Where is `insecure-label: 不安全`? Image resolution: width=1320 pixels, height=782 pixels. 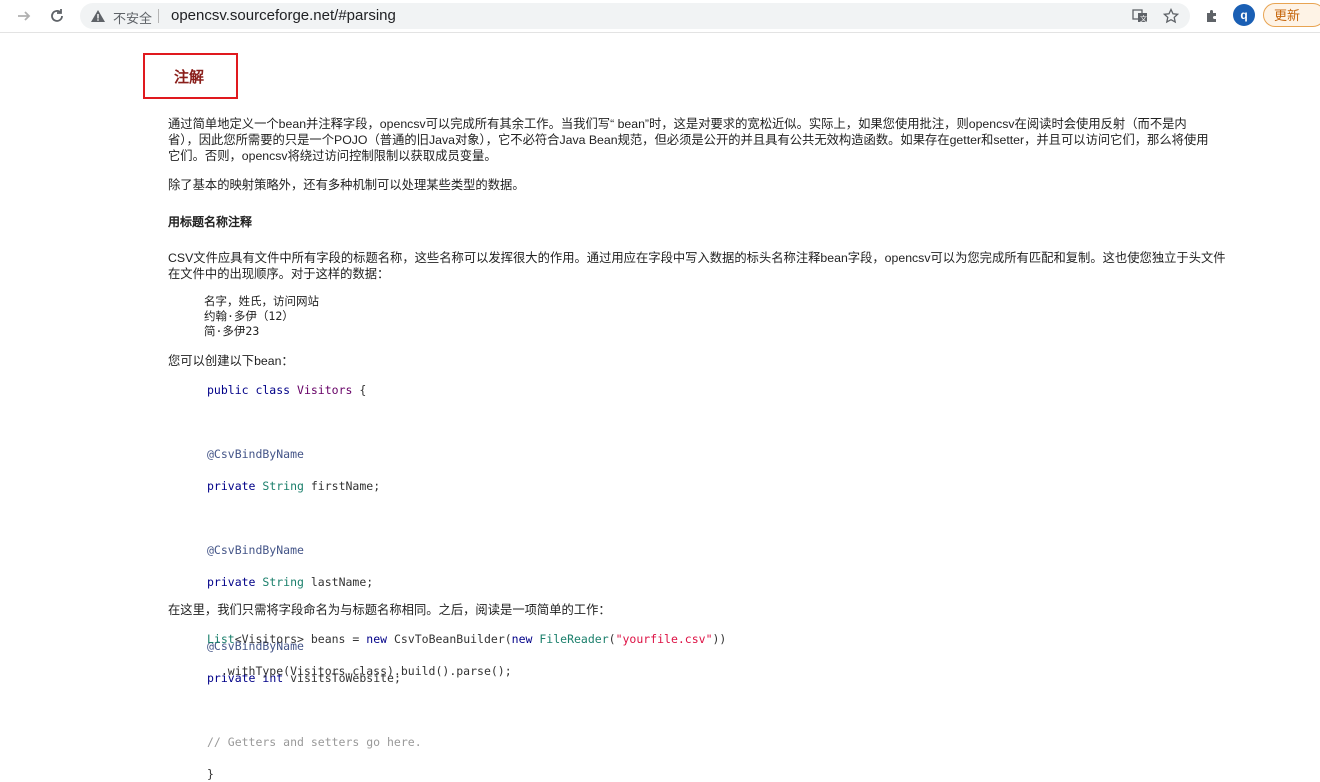 insecure-label: 不安全 is located at coordinates (132, 17).